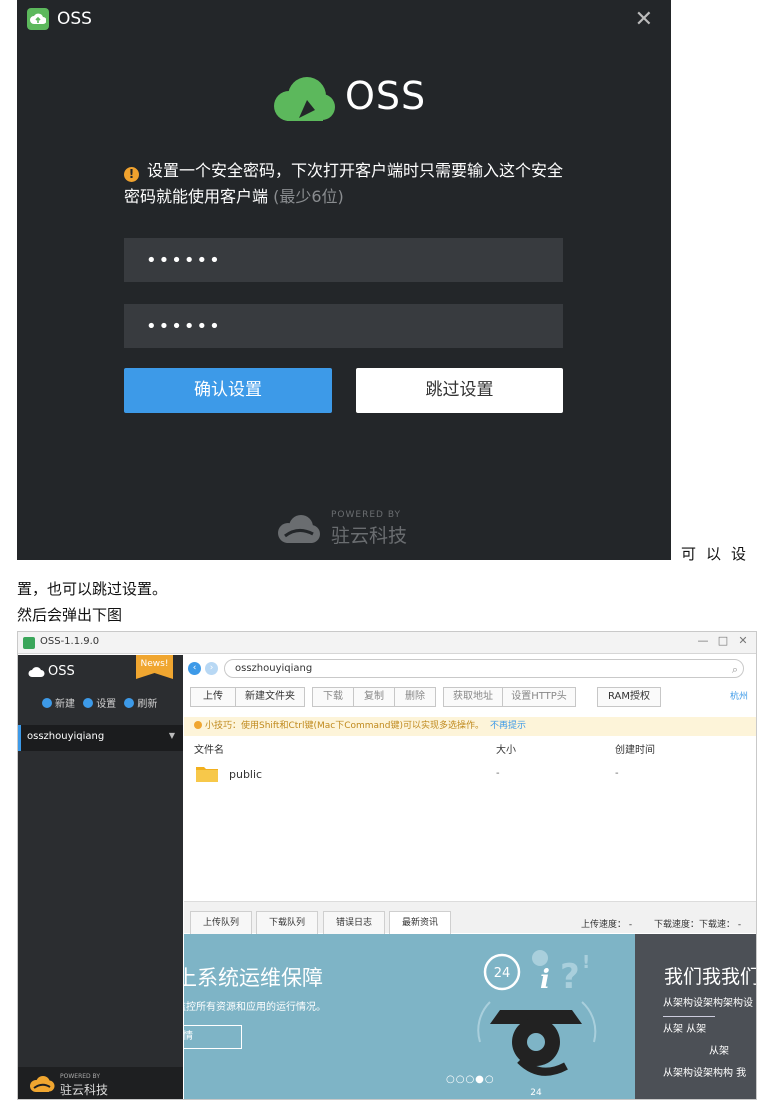 The width and height of the screenshot is (772, 1100). What do you see at coordinates (198, 725) in the screenshot?
I see `info-icon` at bounding box center [198, 725].